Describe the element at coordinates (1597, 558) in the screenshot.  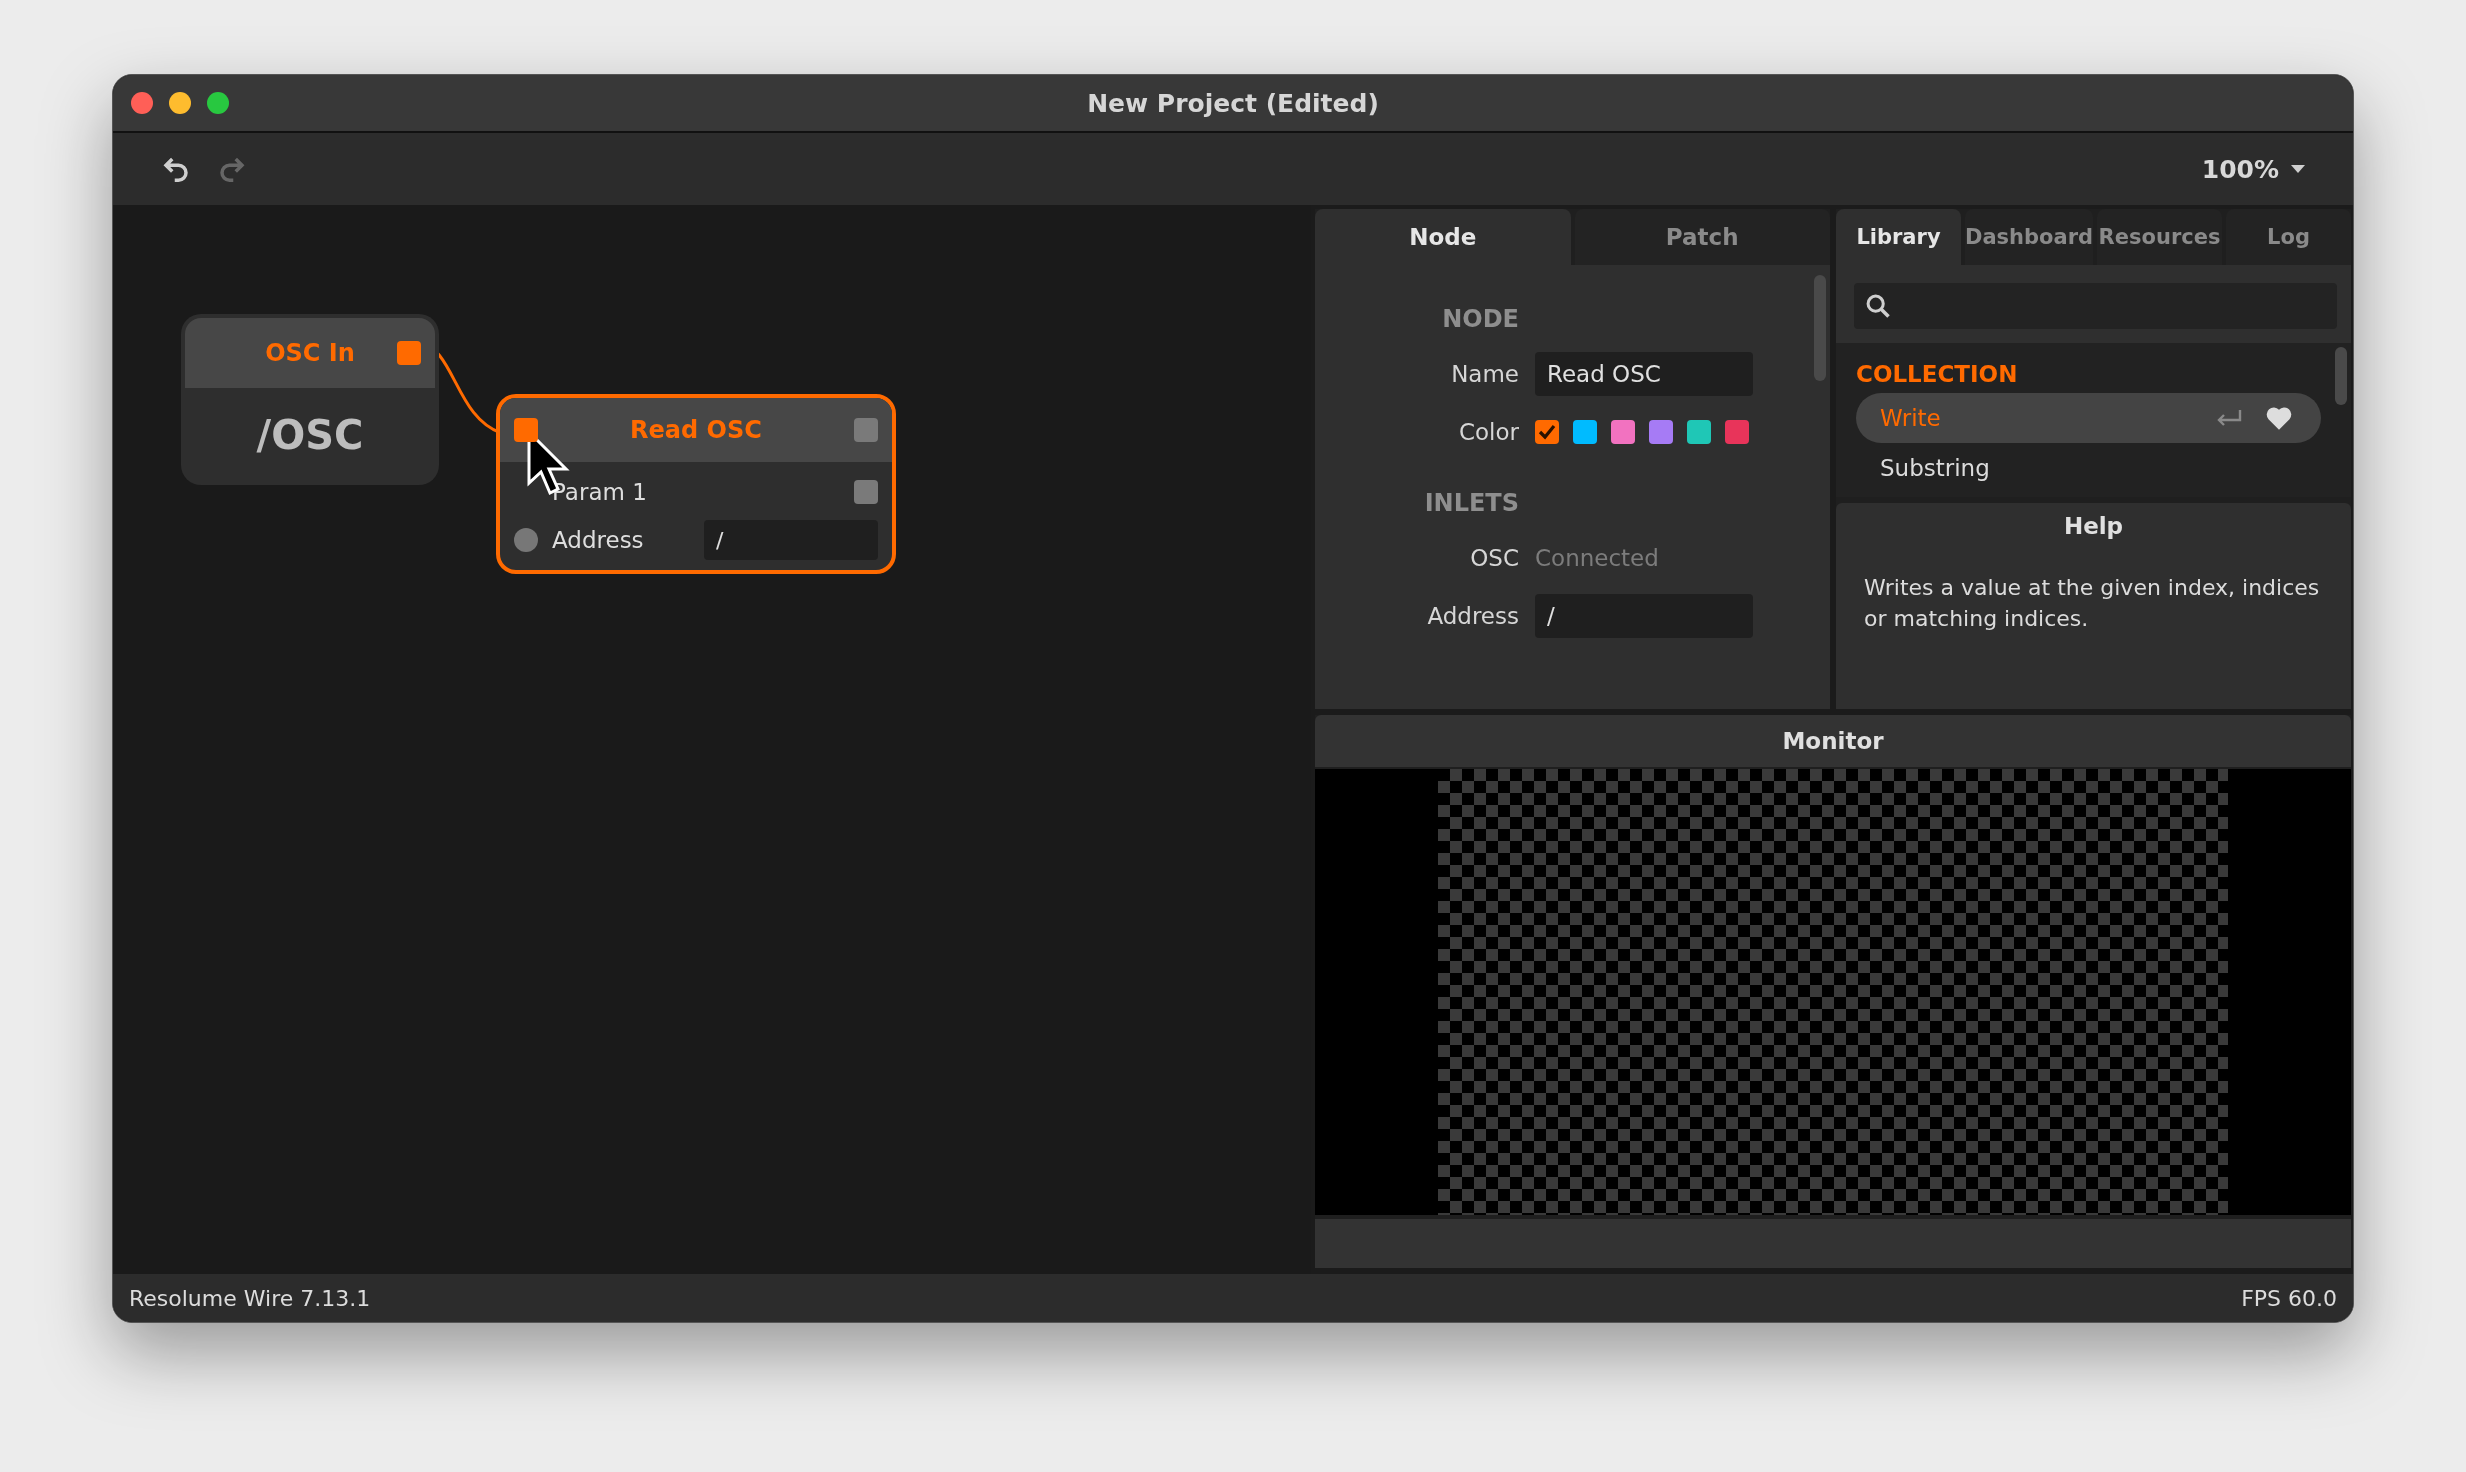
I see `status-text: Connected` at that location.